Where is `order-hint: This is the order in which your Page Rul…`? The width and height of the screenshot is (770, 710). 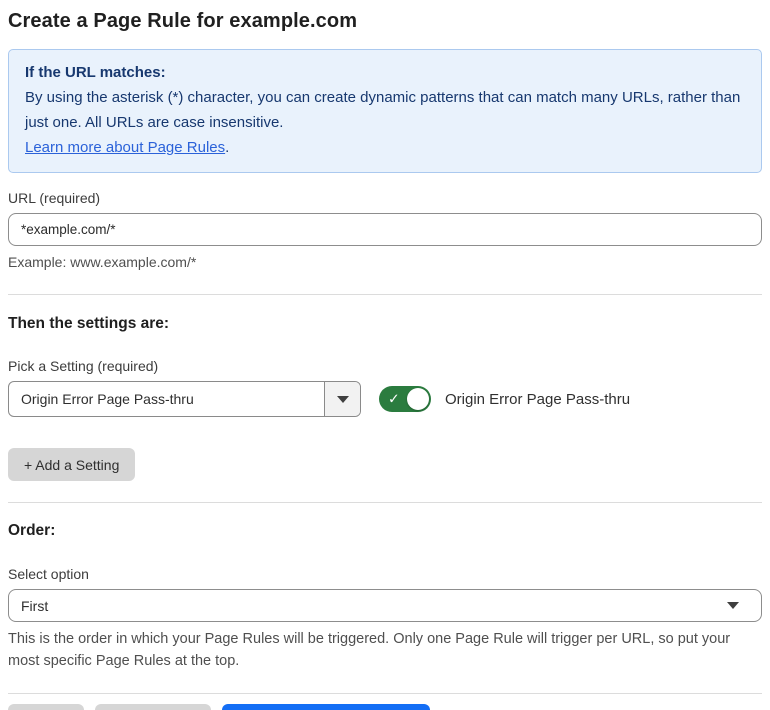
order-hint: This is the order in which your Page Rul… is located at coordinates (369, 650).